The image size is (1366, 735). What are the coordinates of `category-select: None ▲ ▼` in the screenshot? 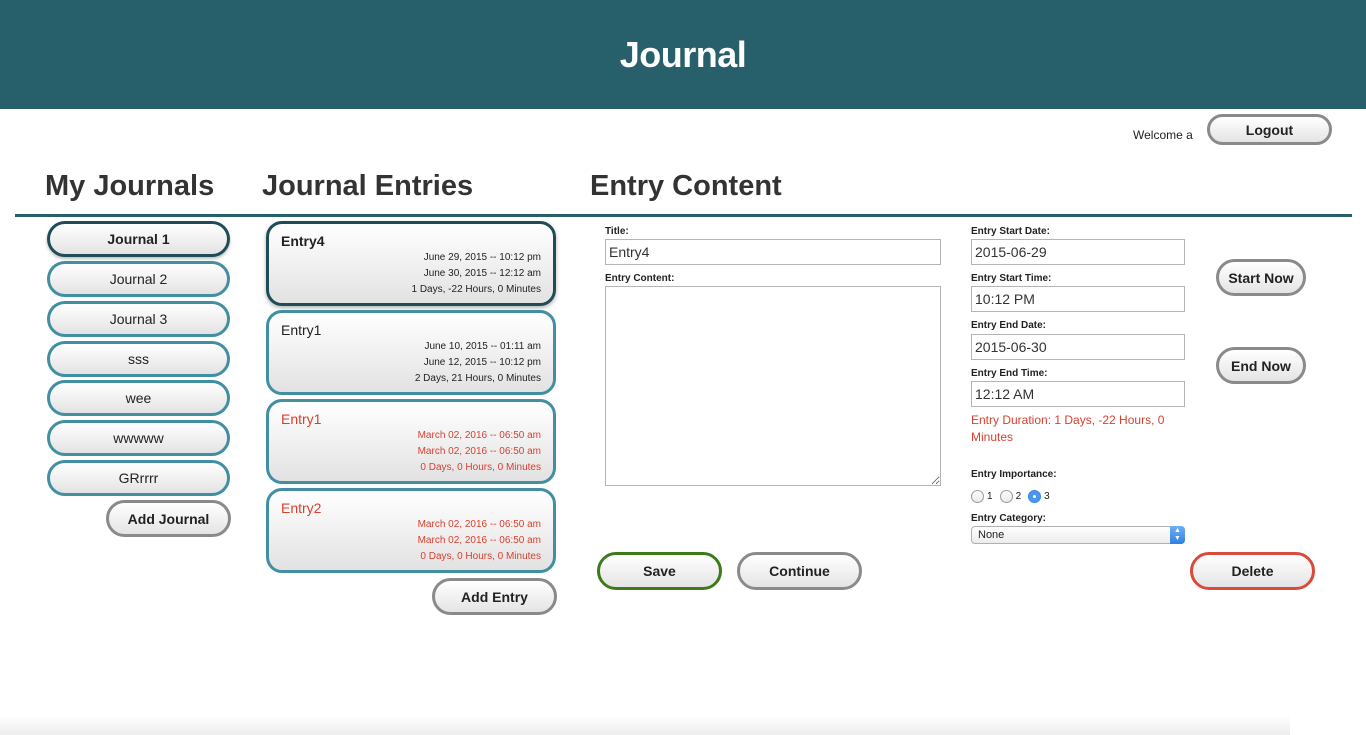 It's located at (1078, 535).